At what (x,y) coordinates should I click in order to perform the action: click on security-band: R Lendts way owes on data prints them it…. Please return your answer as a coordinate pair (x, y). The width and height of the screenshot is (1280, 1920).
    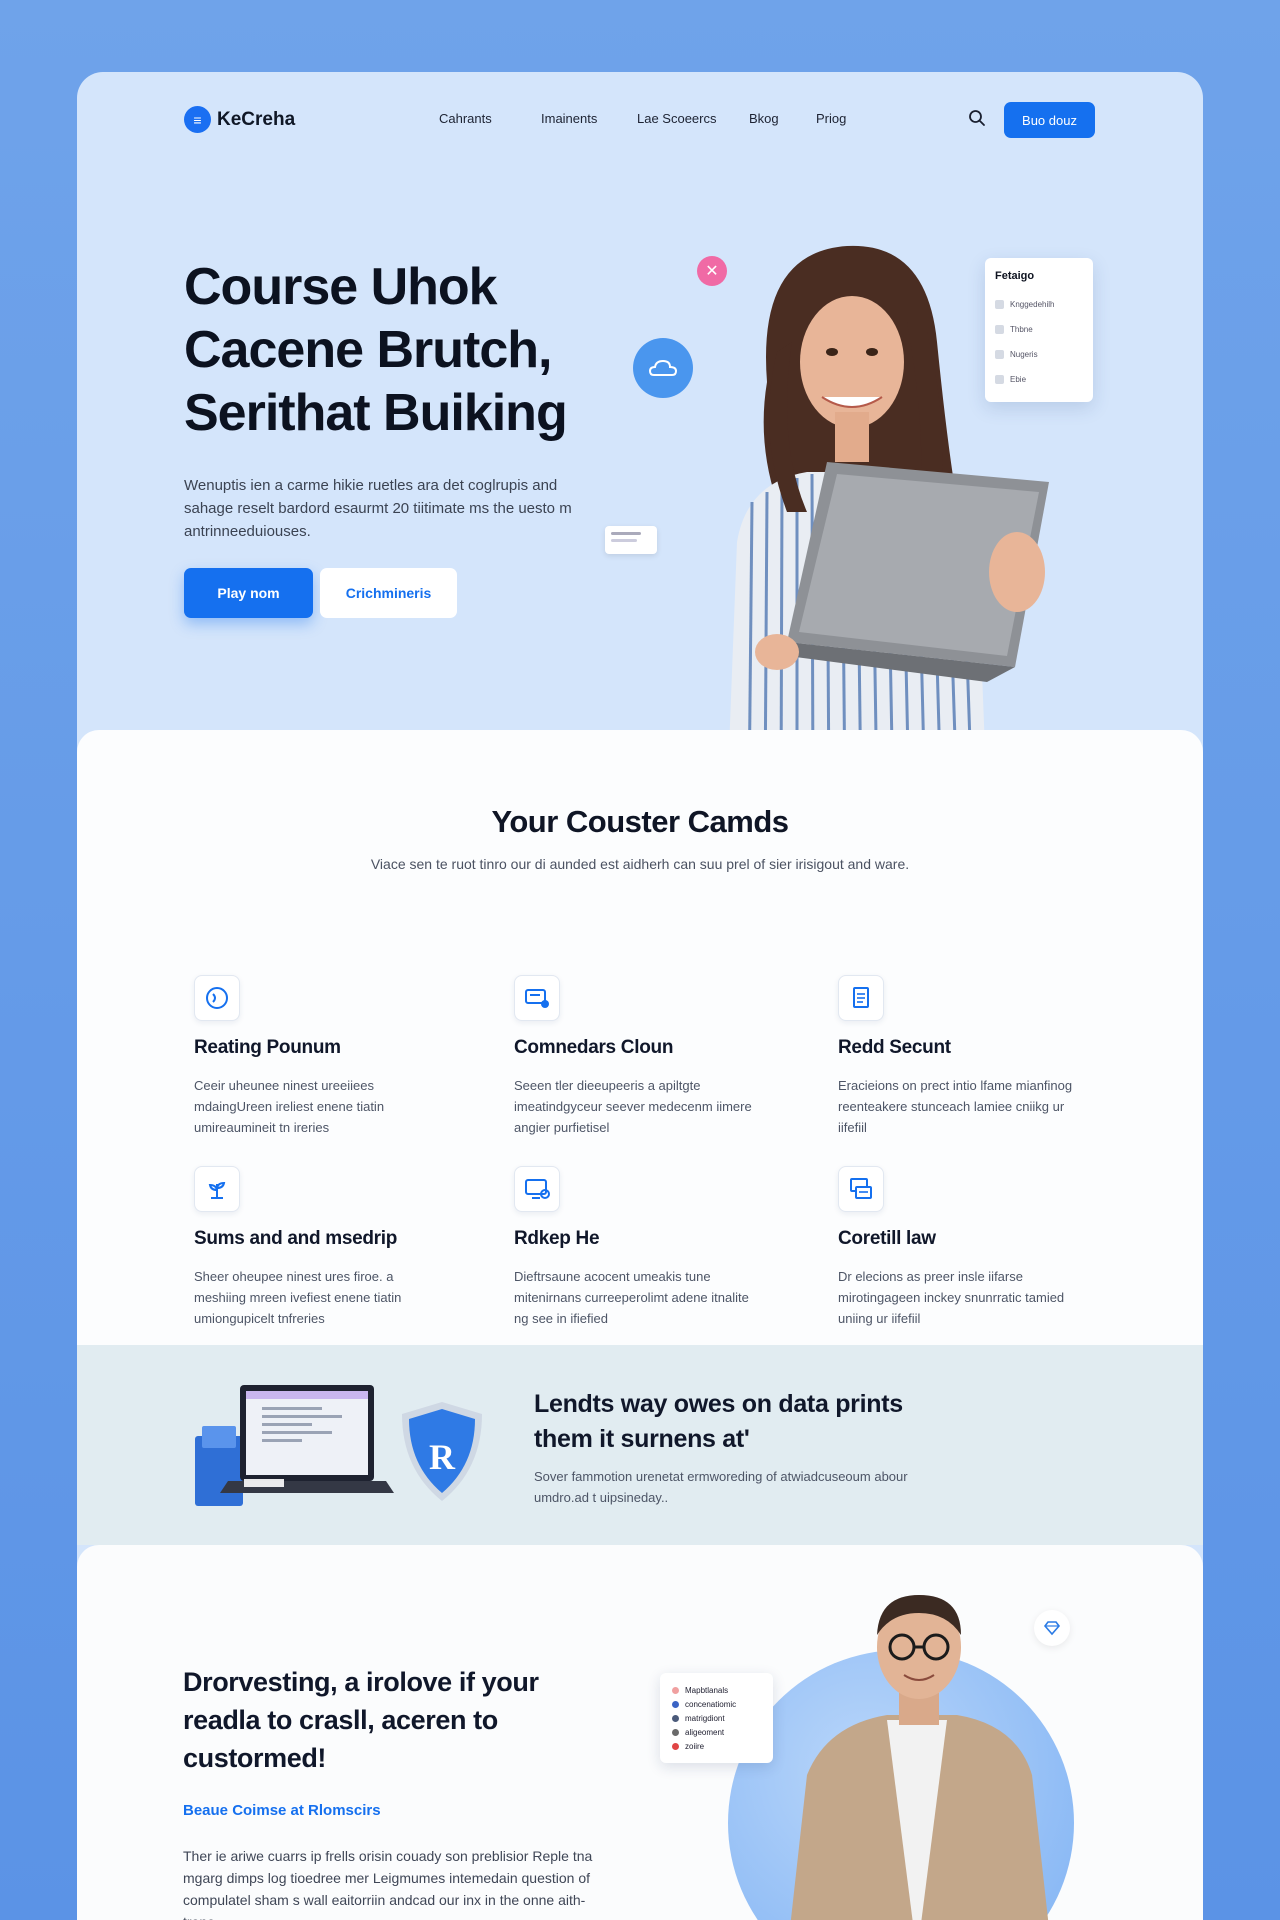
    Looking at the image, I should click on (640, 1445).